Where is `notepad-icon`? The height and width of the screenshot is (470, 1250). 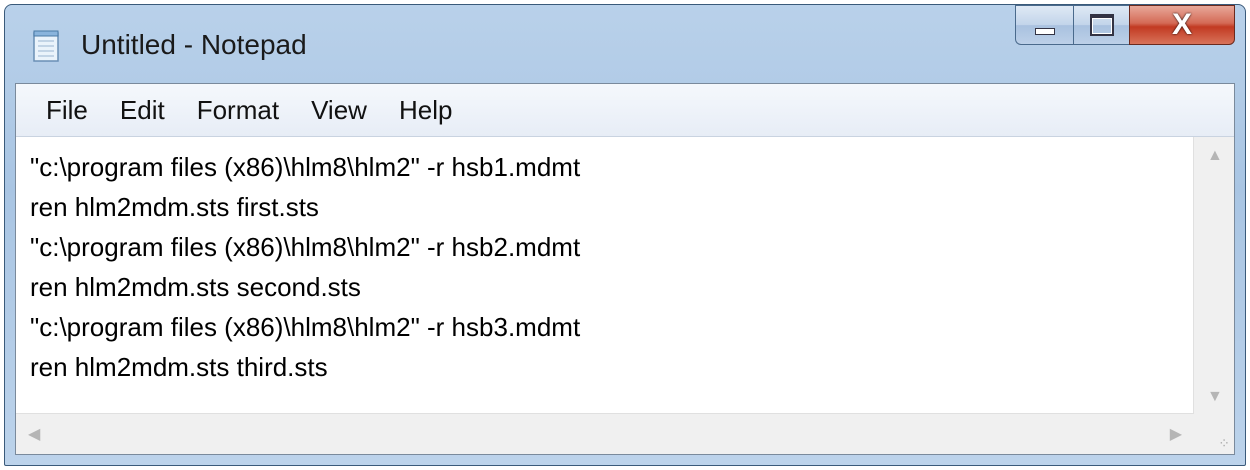 notepad-icon is located at coordinates (46, 46).